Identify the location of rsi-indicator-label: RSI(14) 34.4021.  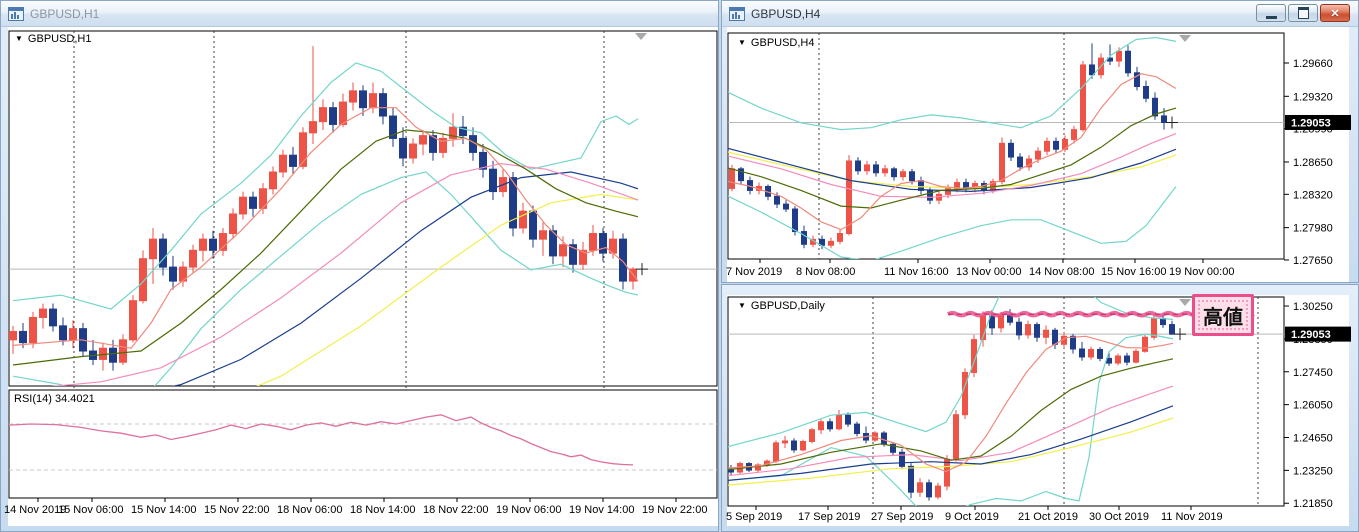
(54, 399).